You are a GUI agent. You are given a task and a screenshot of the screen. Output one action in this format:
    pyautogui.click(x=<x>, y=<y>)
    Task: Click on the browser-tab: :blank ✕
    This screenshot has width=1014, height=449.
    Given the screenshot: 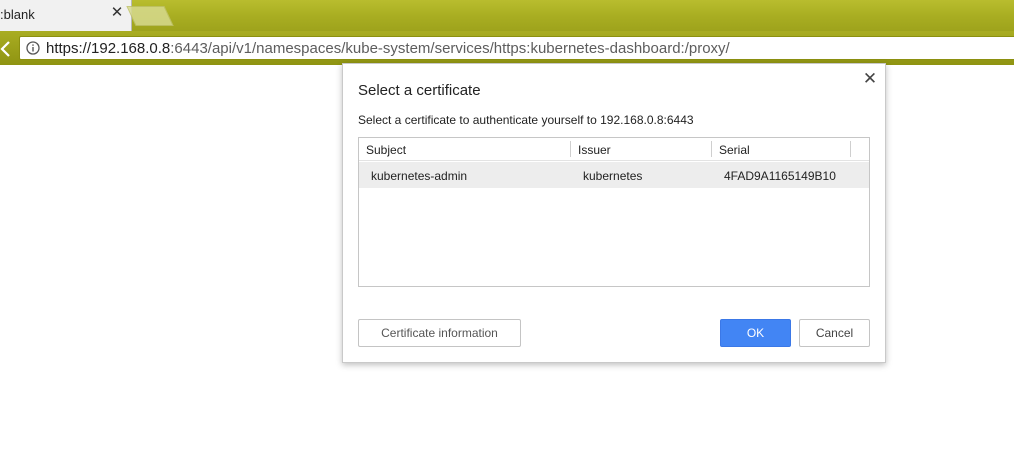 What is the action you would take?
    pyautogui.click(x=66, y=15)
    